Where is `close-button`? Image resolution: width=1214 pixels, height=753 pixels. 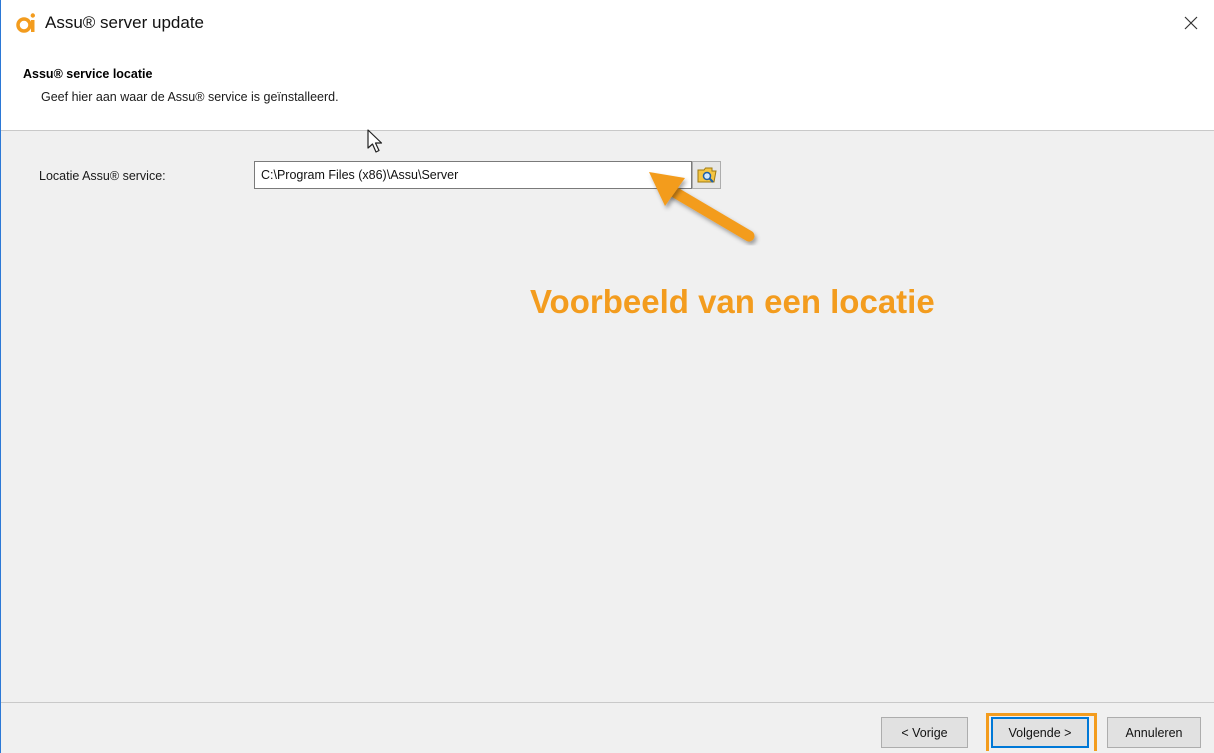
close-button is located at coordinates (1191, 23).